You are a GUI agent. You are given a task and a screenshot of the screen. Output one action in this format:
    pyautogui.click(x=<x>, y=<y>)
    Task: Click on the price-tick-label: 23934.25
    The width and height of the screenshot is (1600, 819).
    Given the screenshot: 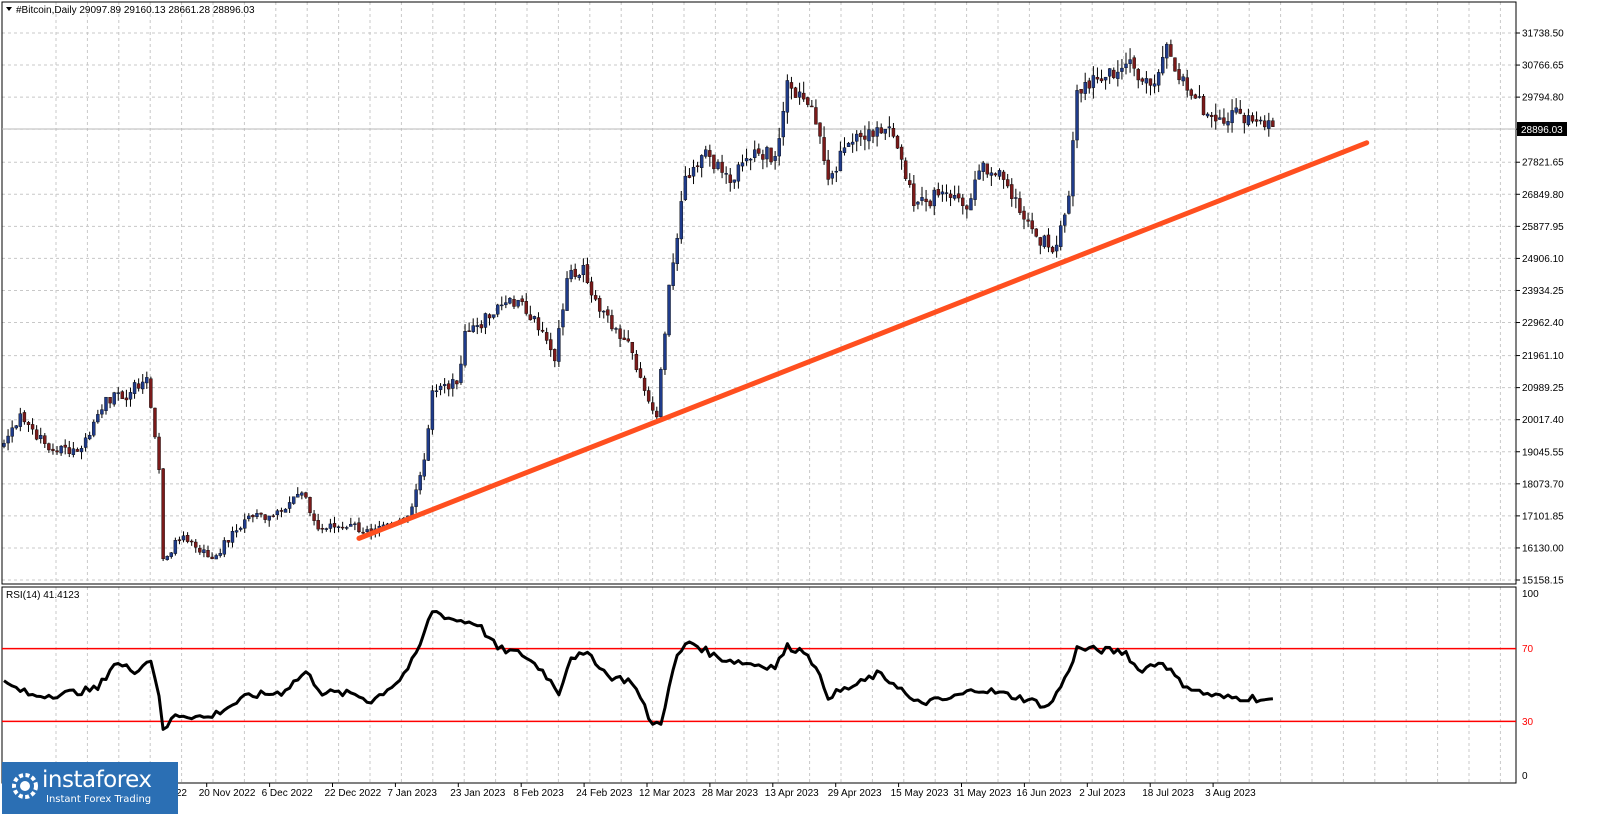 What is the action you would take?
    pyautogui.click(x=1543, y=291)
    